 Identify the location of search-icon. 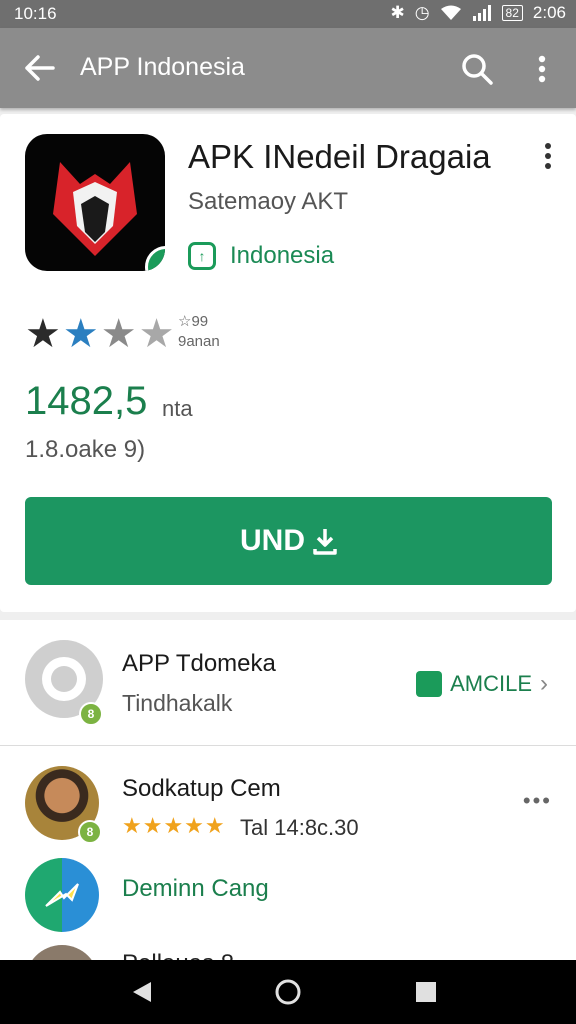
(477, 69).